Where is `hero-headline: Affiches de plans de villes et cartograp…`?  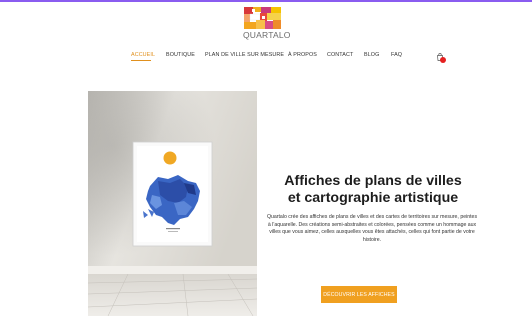 hero-headline: Affiches de plans de villes et cartograp… is located at coordinates (373, 190).